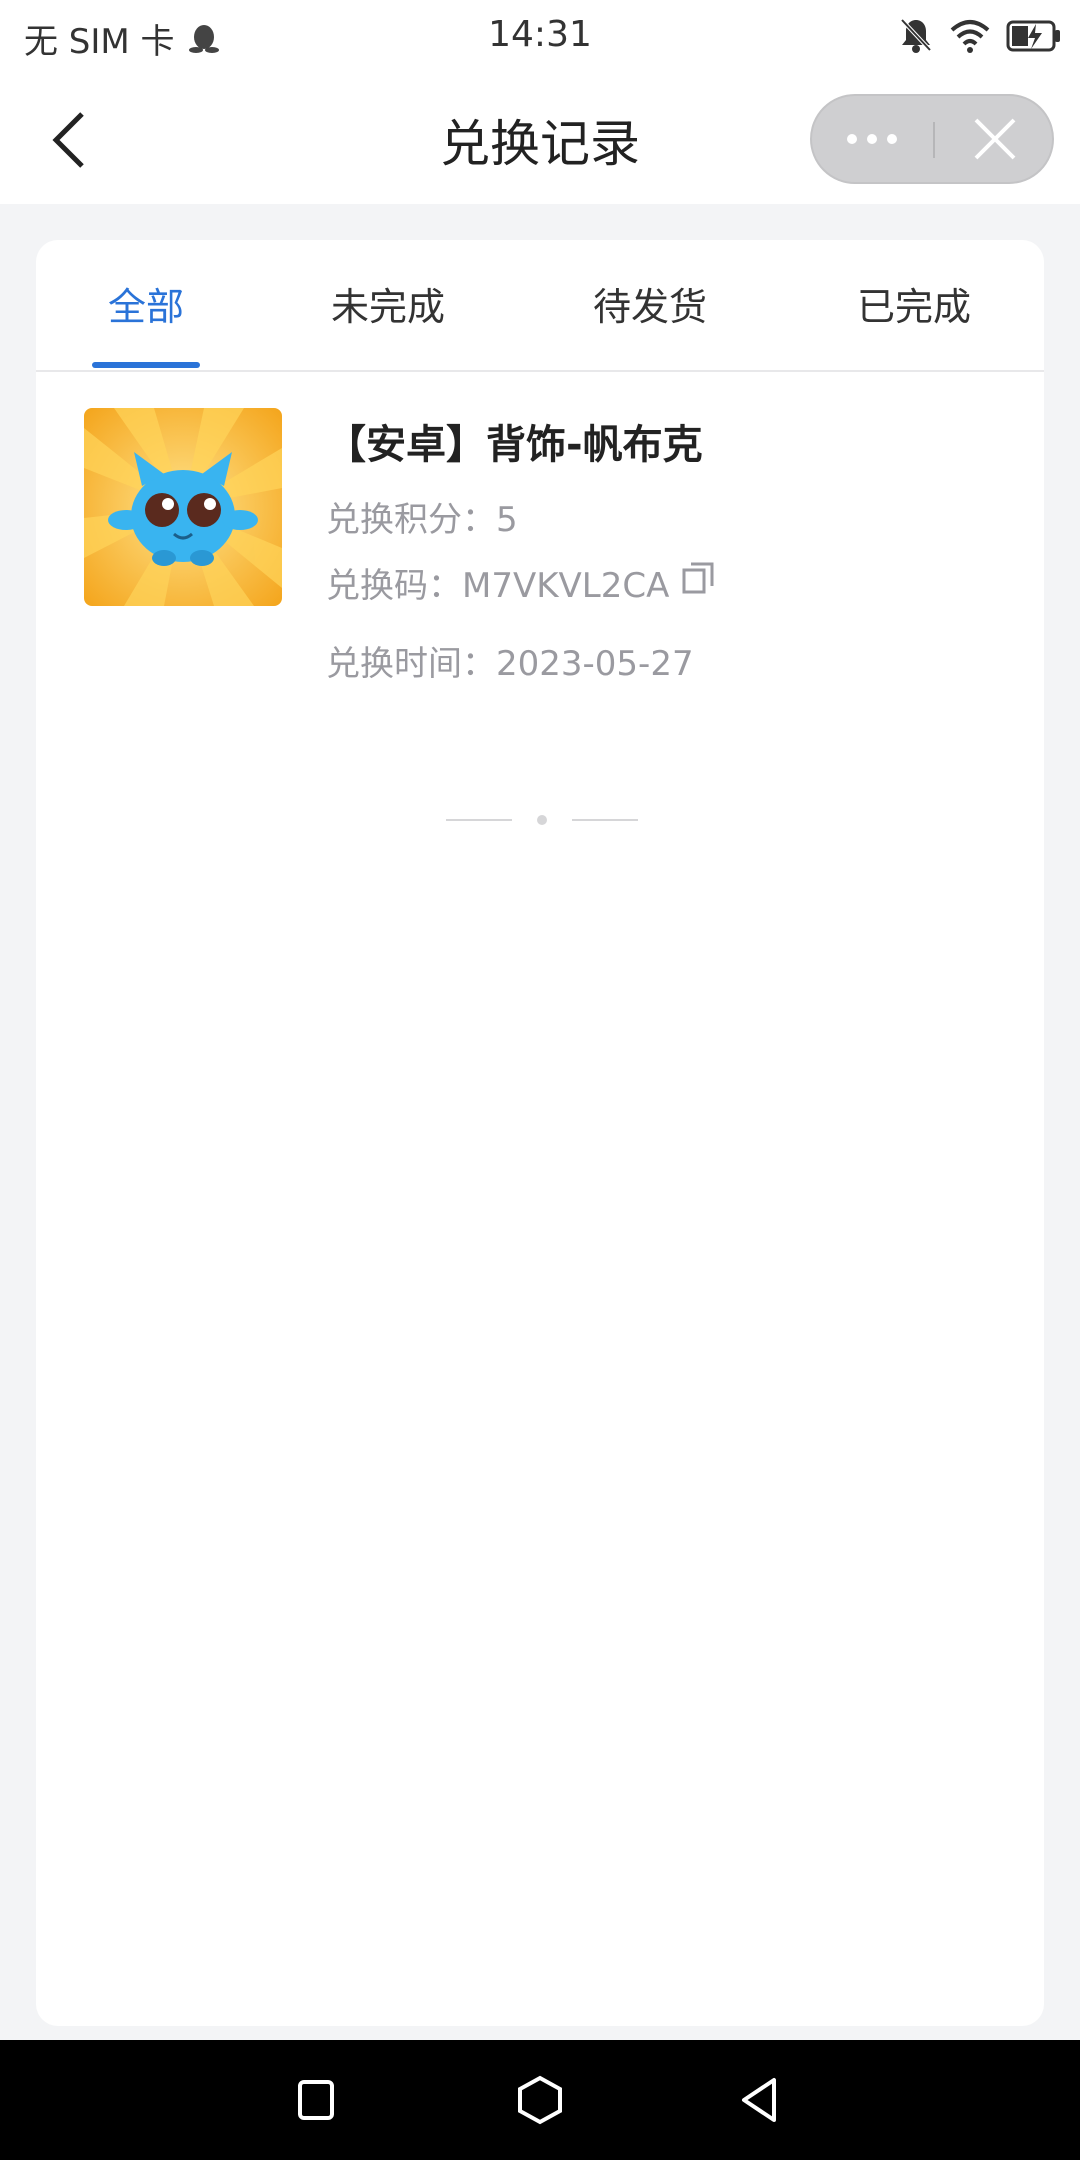  I want to click on tab-pending-shipment: 待发货, so click(650, 303).